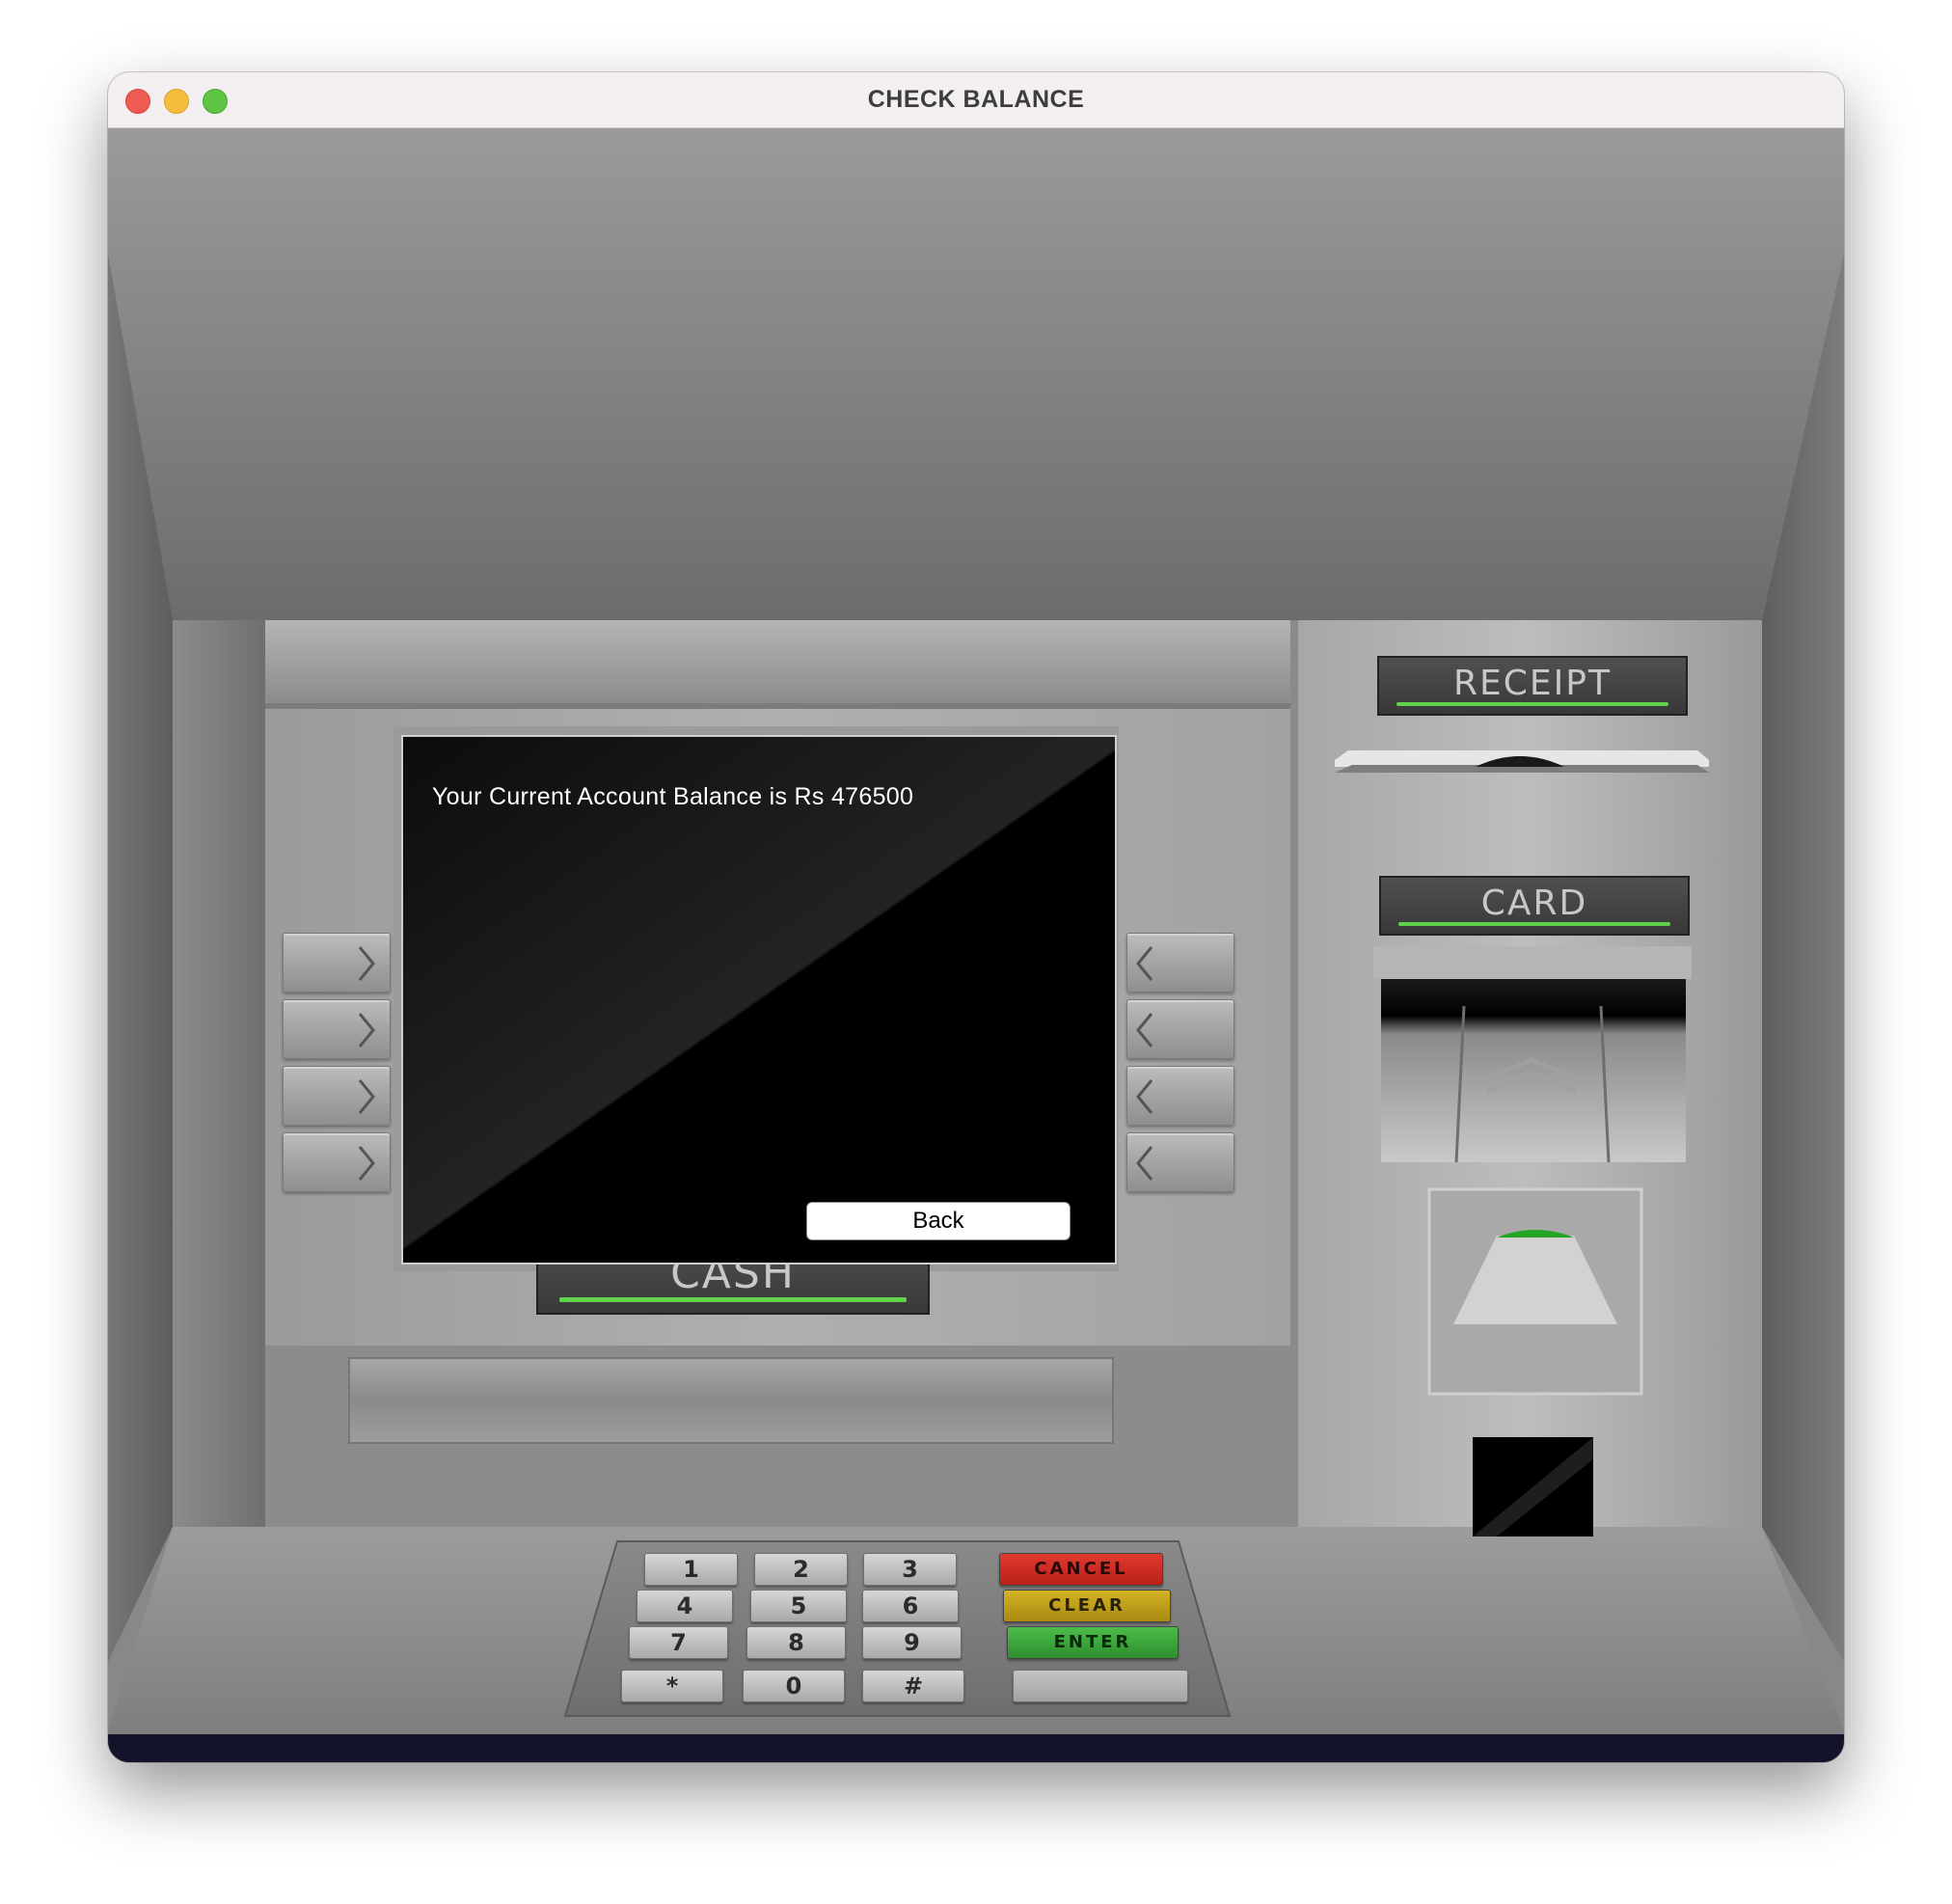 This screenshot has height=1904, width=1952. What do you see at coordinates (1534, 924) in the screenshot?
I see `card-indicator` at bounding box center [1534, 924].